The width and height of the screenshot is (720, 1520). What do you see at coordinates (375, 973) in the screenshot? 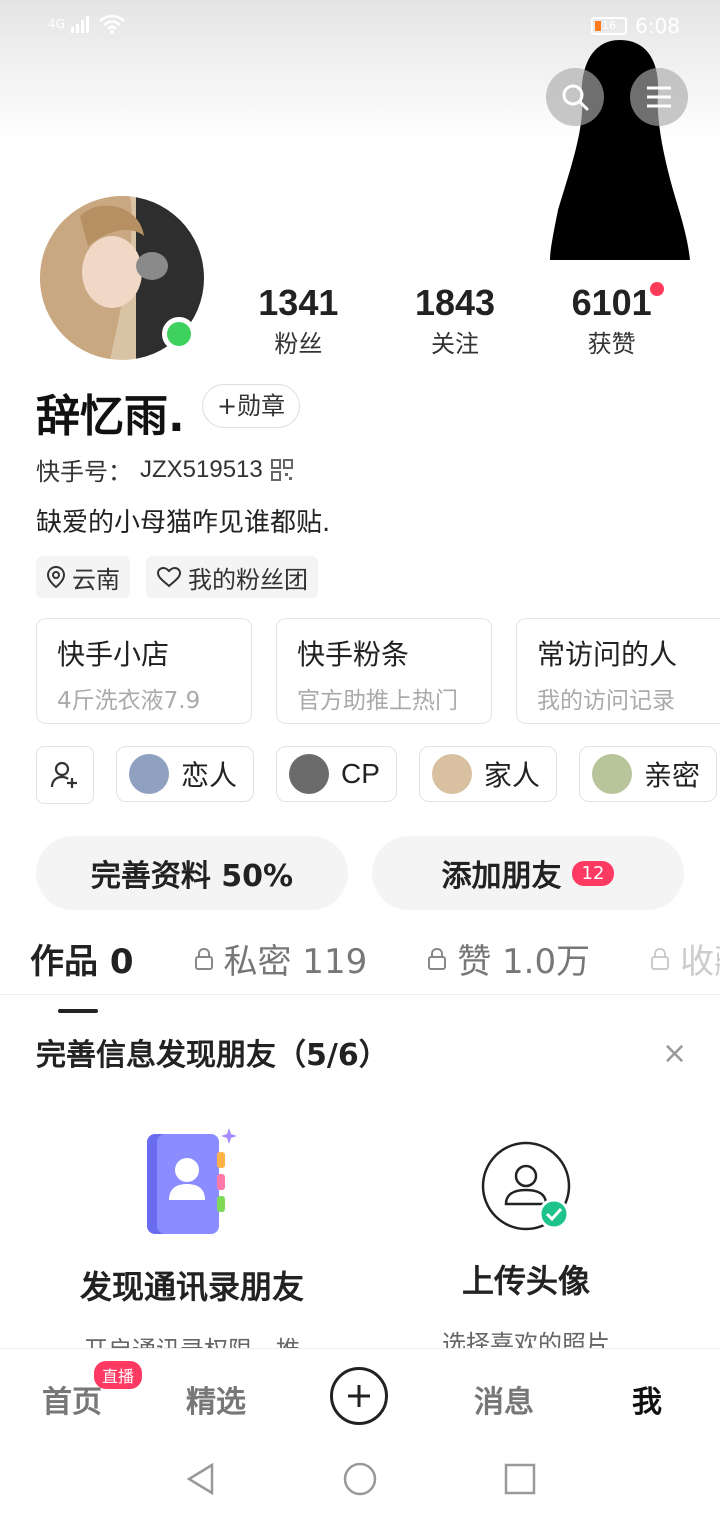
I see `content-tabs: 作品 0 私密 119 赞 1.0万 收藏` at bounding box center [375, 973].